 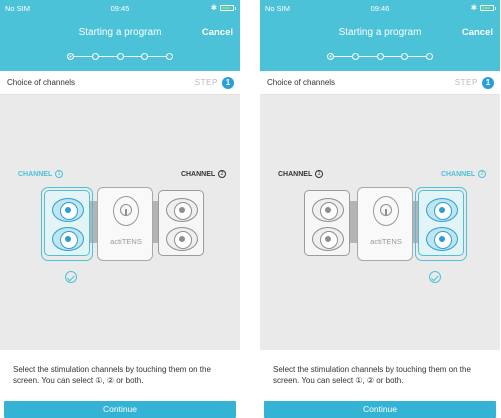 I want to click on status-bar: No SIM 09:46 ✱, so click(x=380, y=8).